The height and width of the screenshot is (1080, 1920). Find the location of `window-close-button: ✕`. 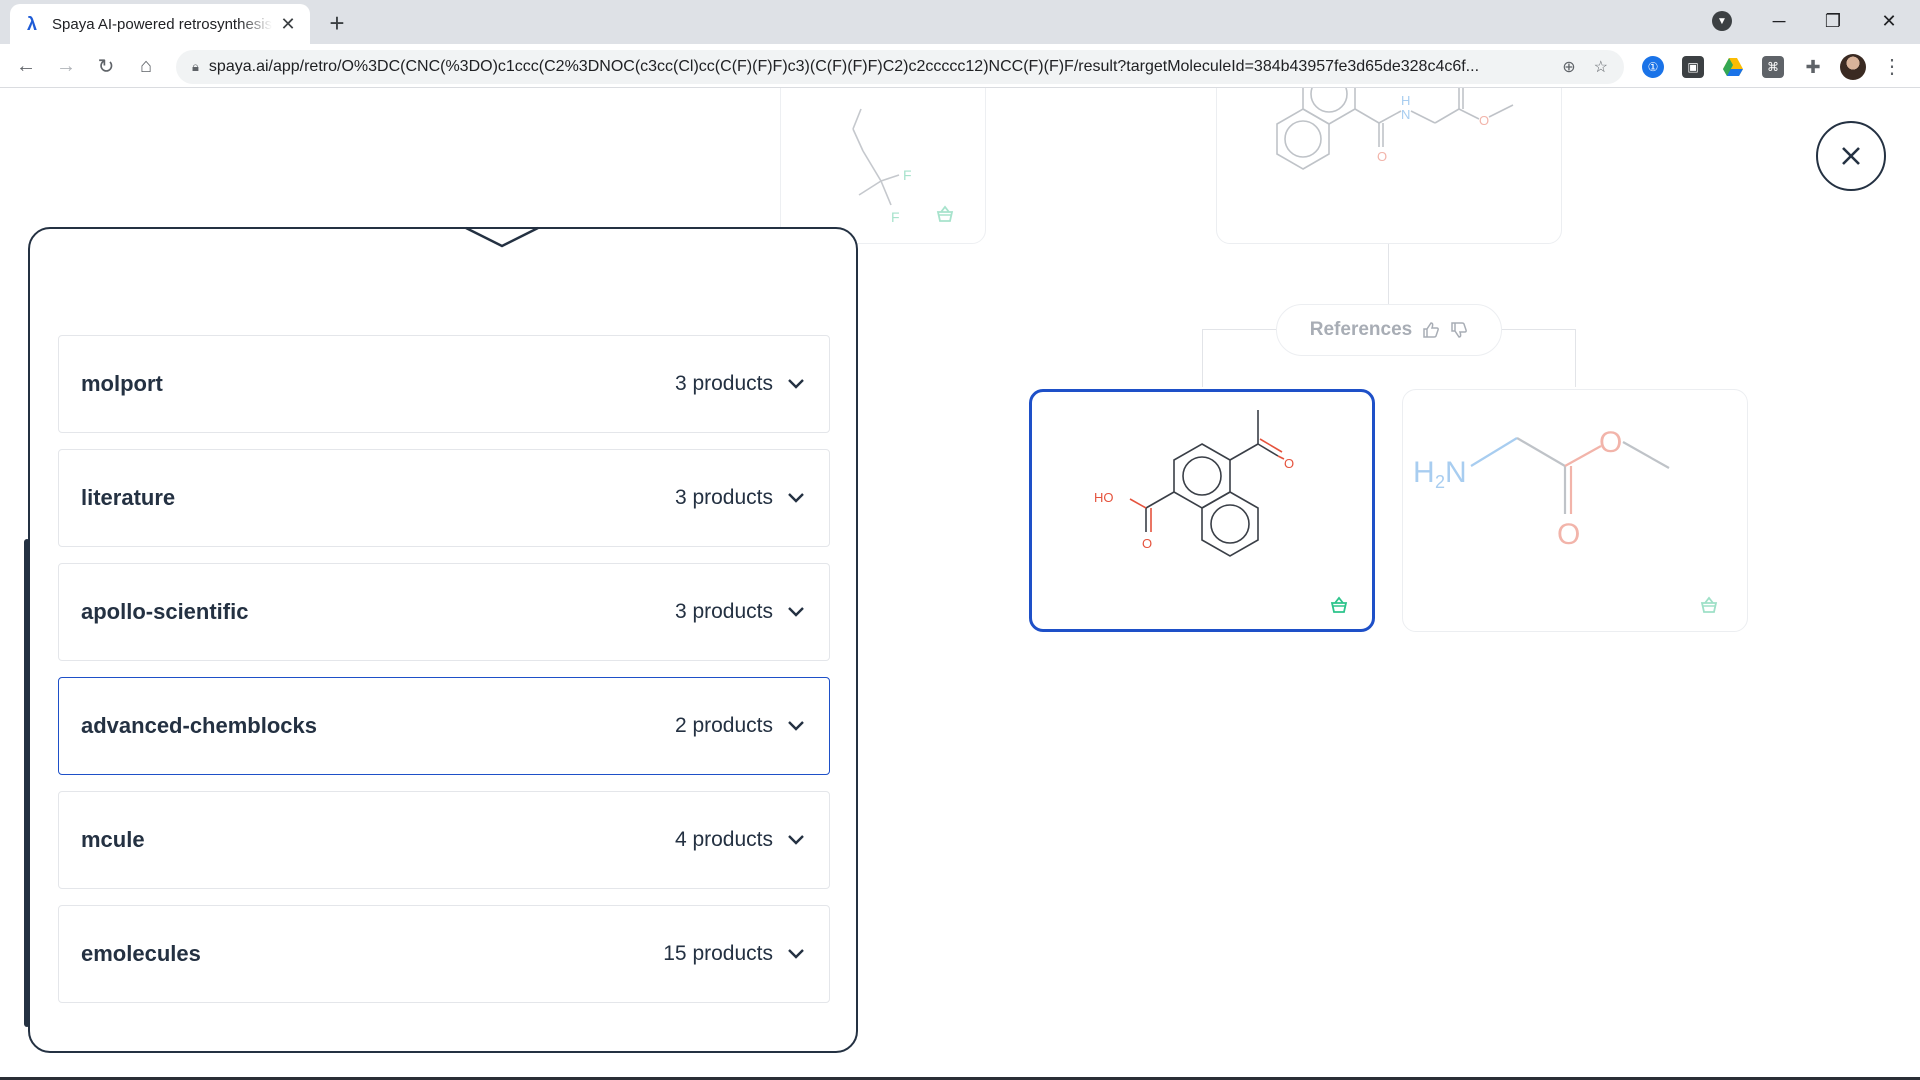

window-close-button: ✕ is located at coordinates (1889, 21).